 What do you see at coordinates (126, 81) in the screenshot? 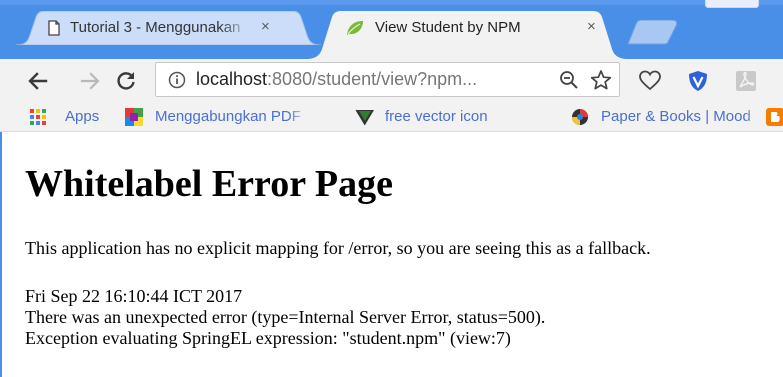
I see `reload-icon` at bounding box center [126, 81].